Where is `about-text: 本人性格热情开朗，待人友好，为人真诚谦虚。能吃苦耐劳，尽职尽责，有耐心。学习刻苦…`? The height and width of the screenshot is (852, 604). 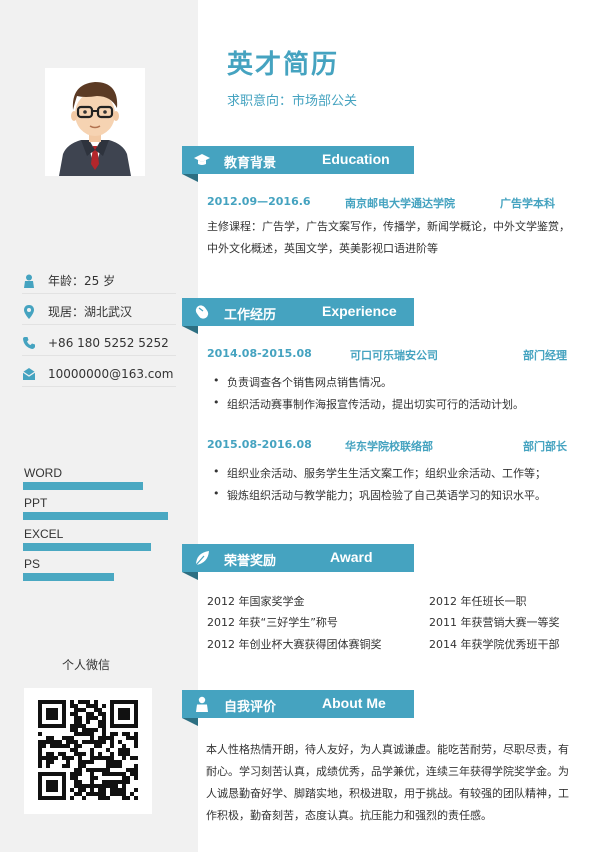
about-text: 本人性格热情开朗，待人友好，为人真诚谦虚。能吃苦耐劳，尽职尽责，有耐心。学习刻苦… is located at coordinates (387, 782).